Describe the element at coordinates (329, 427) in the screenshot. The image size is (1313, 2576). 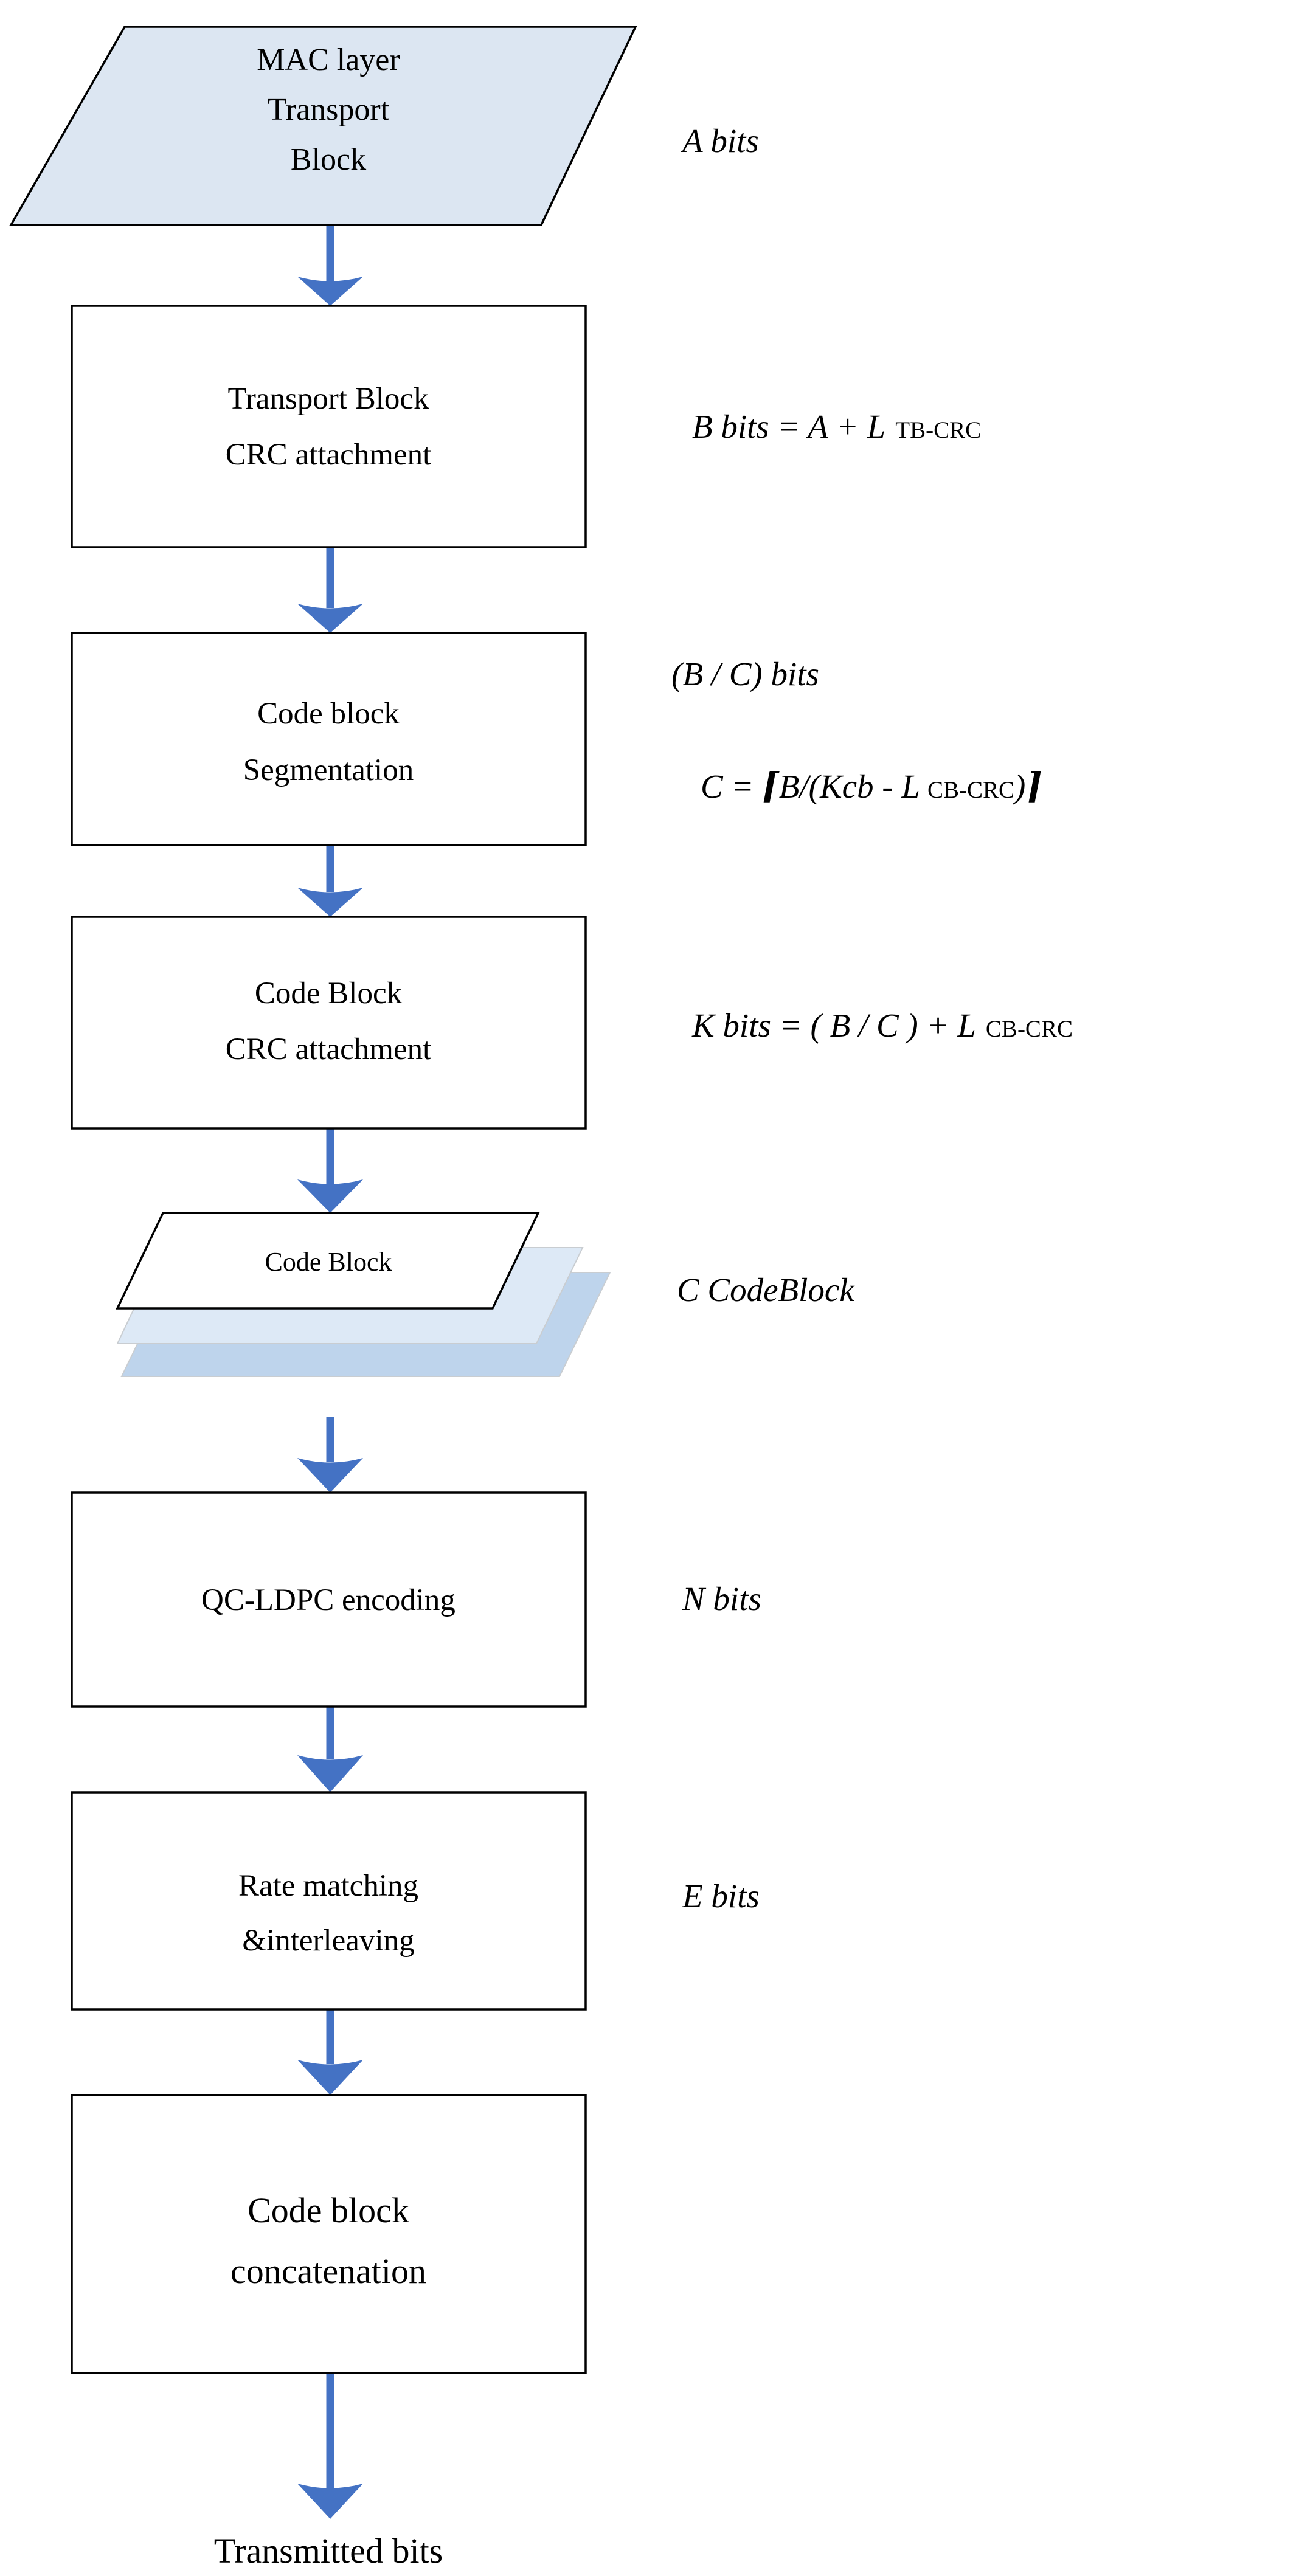
I see `node-tb-crc-attachment: Transport Block CRC attachment` at that location.